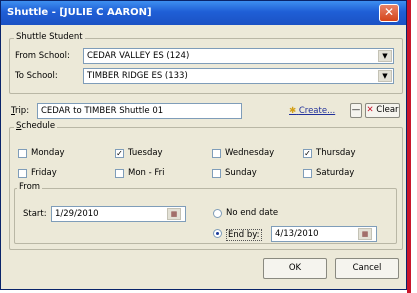 This screenshot has height=293, width=417. I want to click on schedule-legend: Schedule, so click(36, 126).